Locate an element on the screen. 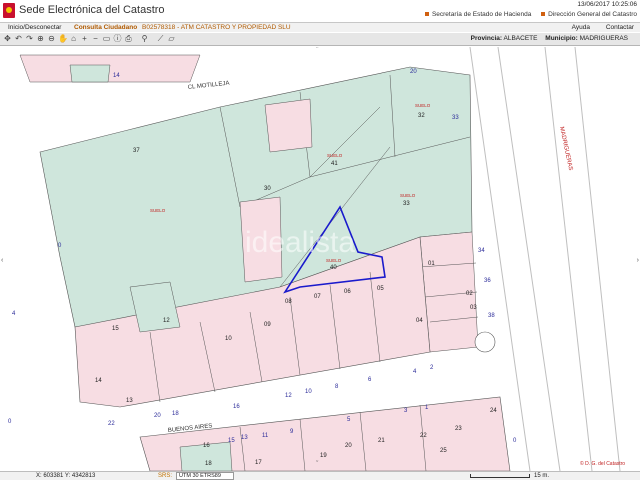  site-title: Sede Electrónica del Catastro is located at coordinates (92, 10).